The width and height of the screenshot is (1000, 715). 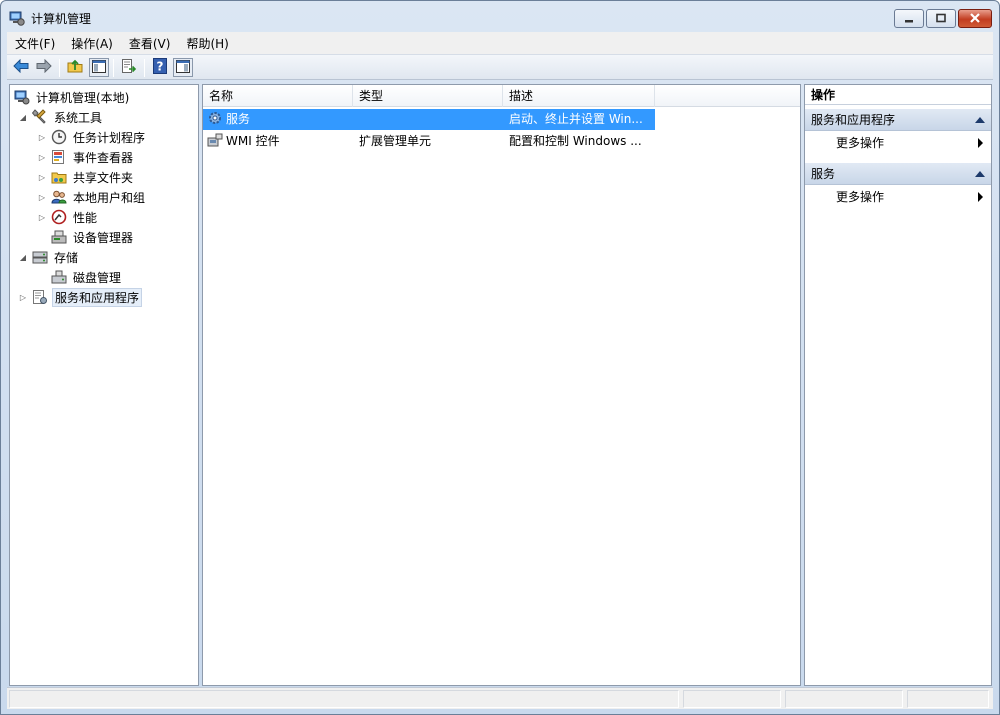 What do you see at coordinates (278, 96) in the screenshot?
I see `column-header-name: 名称` at bounding box center [278, 96].